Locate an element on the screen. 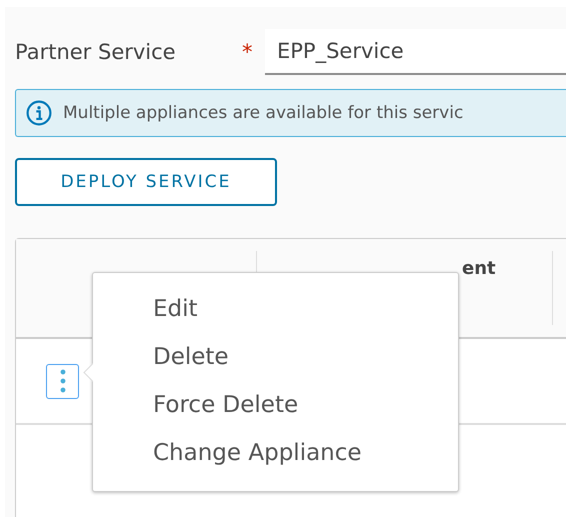  input-field: EPP_Service is located at coordinates (415, 52).